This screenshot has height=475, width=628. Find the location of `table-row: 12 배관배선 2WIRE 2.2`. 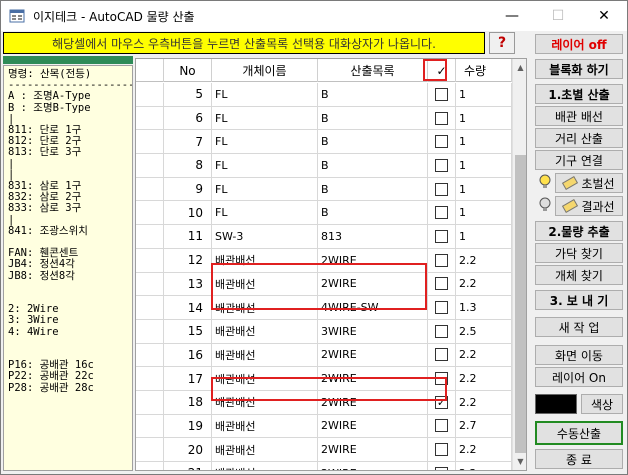

table-row: 12 배관배선 2WIRE 2.2 is located at coordinates (324, 260).